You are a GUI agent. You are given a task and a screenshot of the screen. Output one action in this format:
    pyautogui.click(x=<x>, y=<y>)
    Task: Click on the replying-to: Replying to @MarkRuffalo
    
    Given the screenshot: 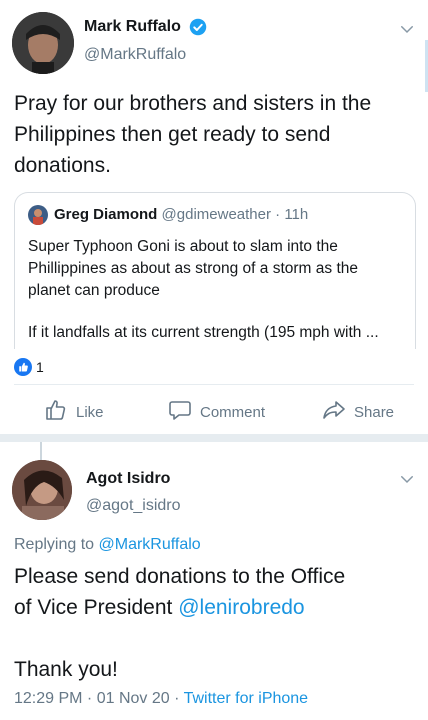 What is the action you would take?
    pyautogui.click(x=107, y=545)
    